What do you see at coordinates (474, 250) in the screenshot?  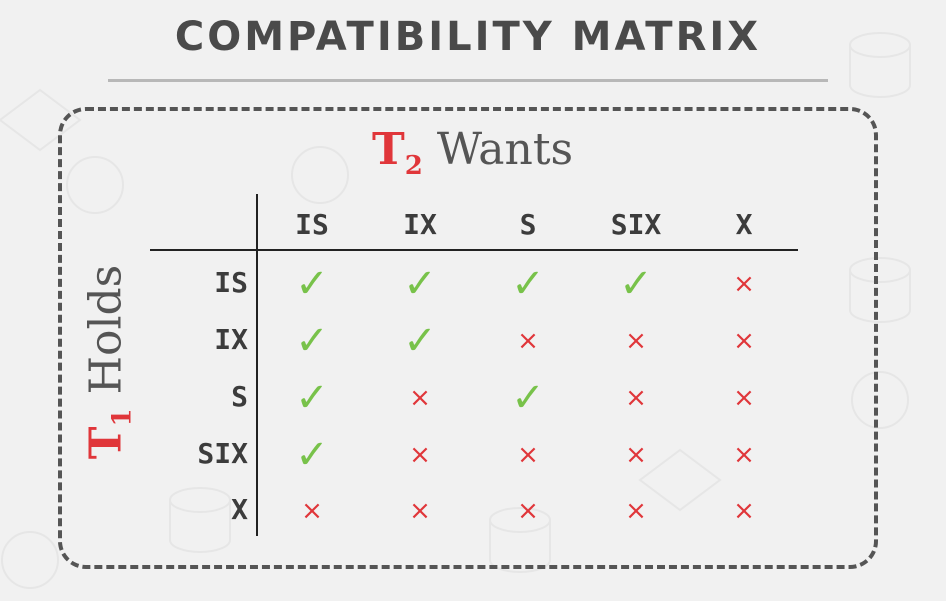 I see `horizontal-divider` at bounding box center [474, 250].